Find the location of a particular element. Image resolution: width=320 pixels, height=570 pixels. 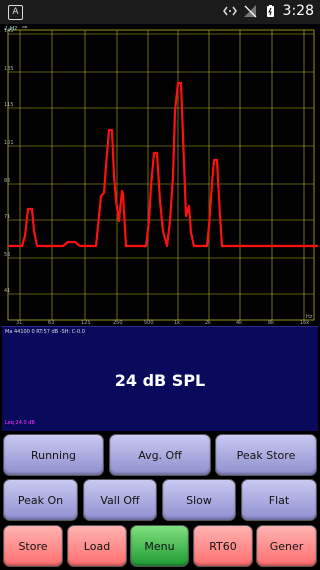

running-button: Running is located at coordinates (53, 455).